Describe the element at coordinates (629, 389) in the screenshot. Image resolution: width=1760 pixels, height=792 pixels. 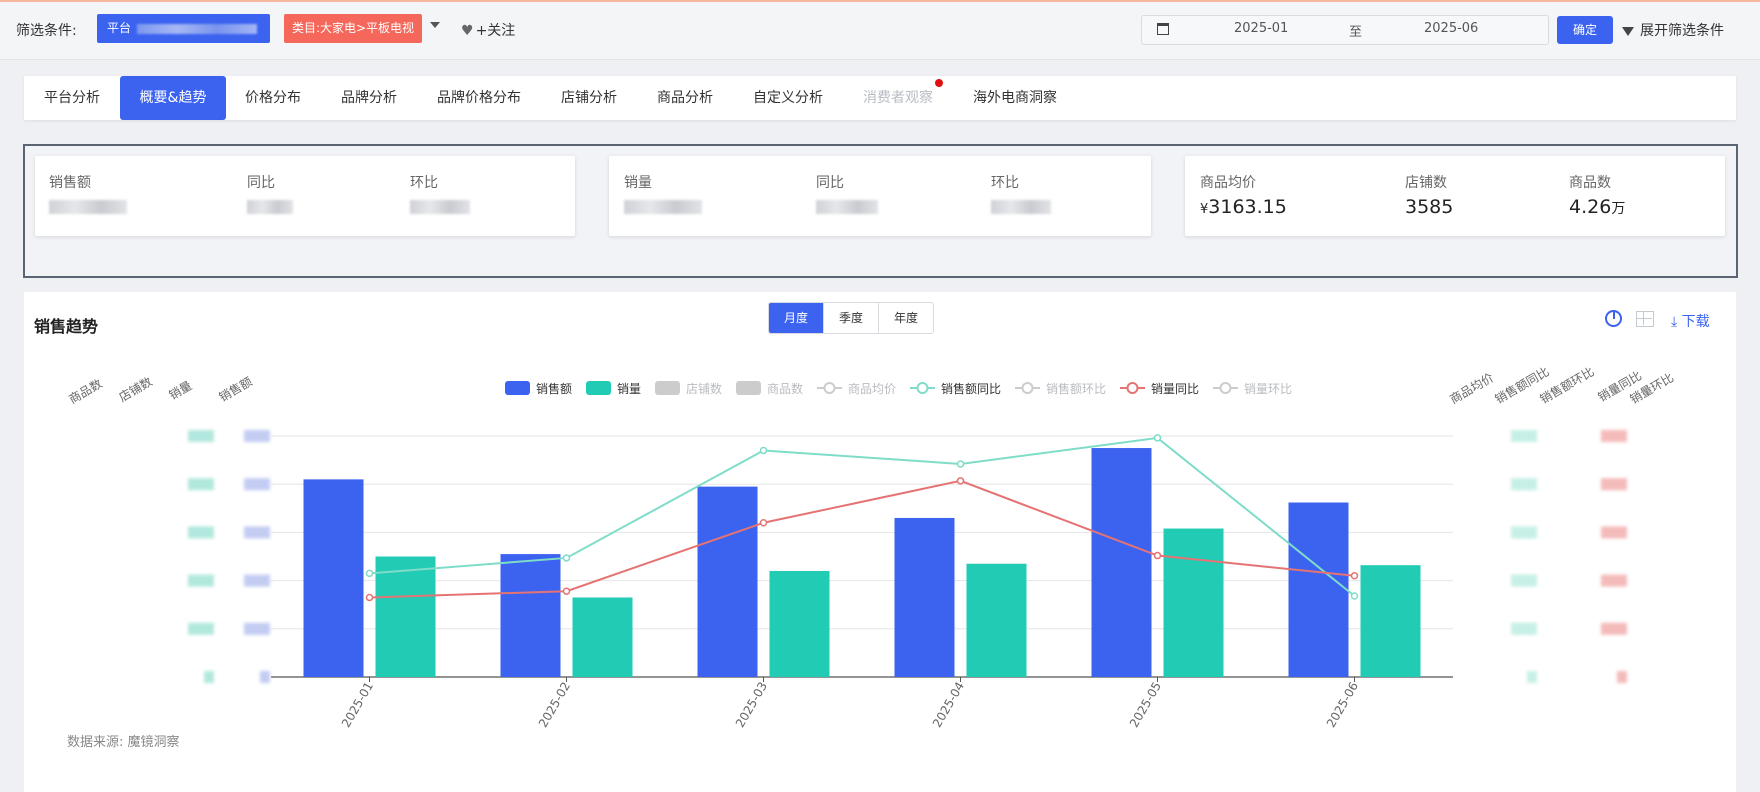
I see `legend-label: 销量` at that location.